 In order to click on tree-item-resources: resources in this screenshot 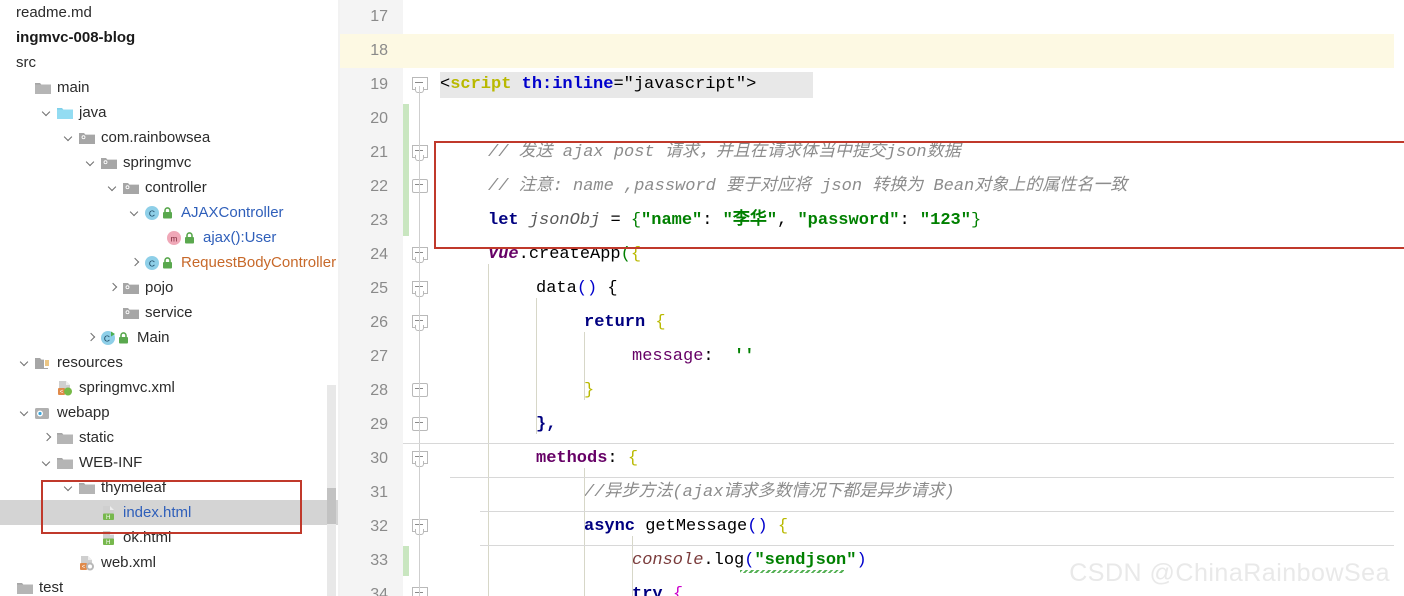, I will do `click(170, 362)`.